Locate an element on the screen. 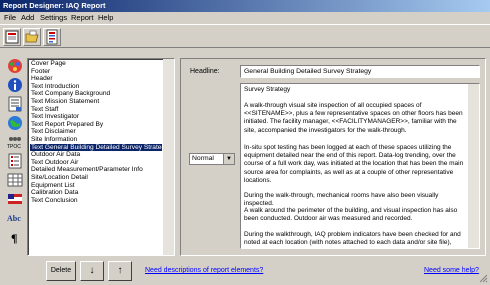  list-item: Text Staff is located at coordinates (44, 110).